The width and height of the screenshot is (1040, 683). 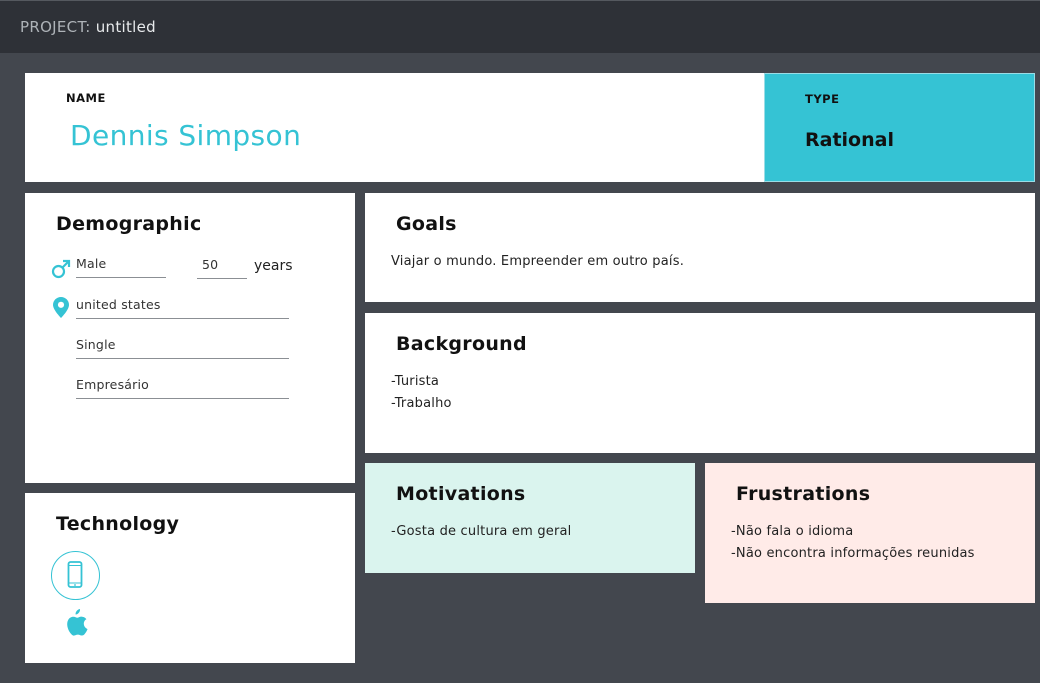 What do you see at coordinates (182, 308) in the screenshot?
I see `location-field: united states` at bounding box center [182, 308].